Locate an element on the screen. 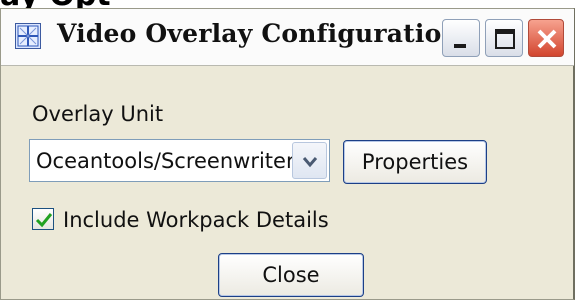 The height and width of the screenshot is (300, 575). app-grid-icon is located at coordinates (28, 36).